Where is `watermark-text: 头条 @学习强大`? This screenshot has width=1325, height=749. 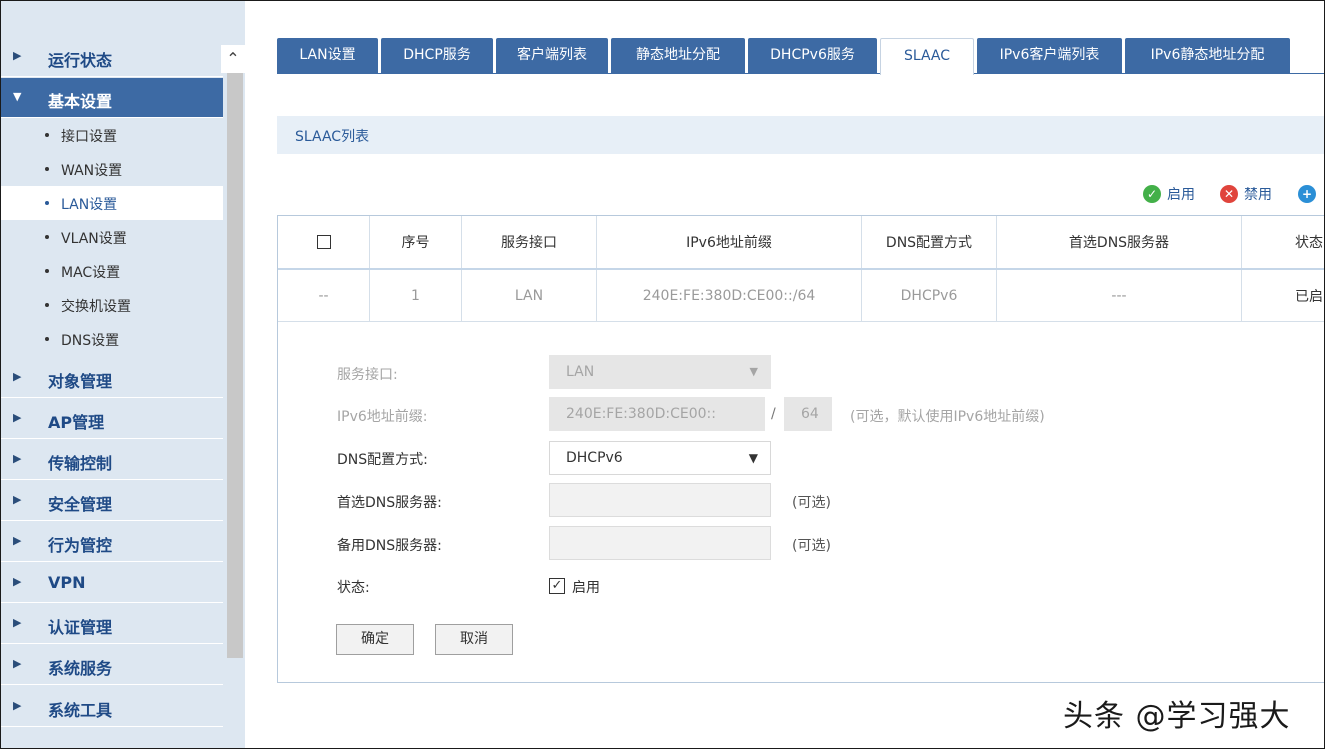
watermark-text: 头条 @学习强大 is located at coordinates (1177, 716).